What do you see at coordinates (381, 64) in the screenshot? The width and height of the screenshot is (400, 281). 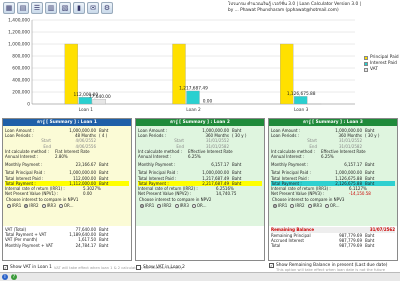 I see `chart-legend: Principal Paid Interest Paid VAT` at bounding box center [381, 64].